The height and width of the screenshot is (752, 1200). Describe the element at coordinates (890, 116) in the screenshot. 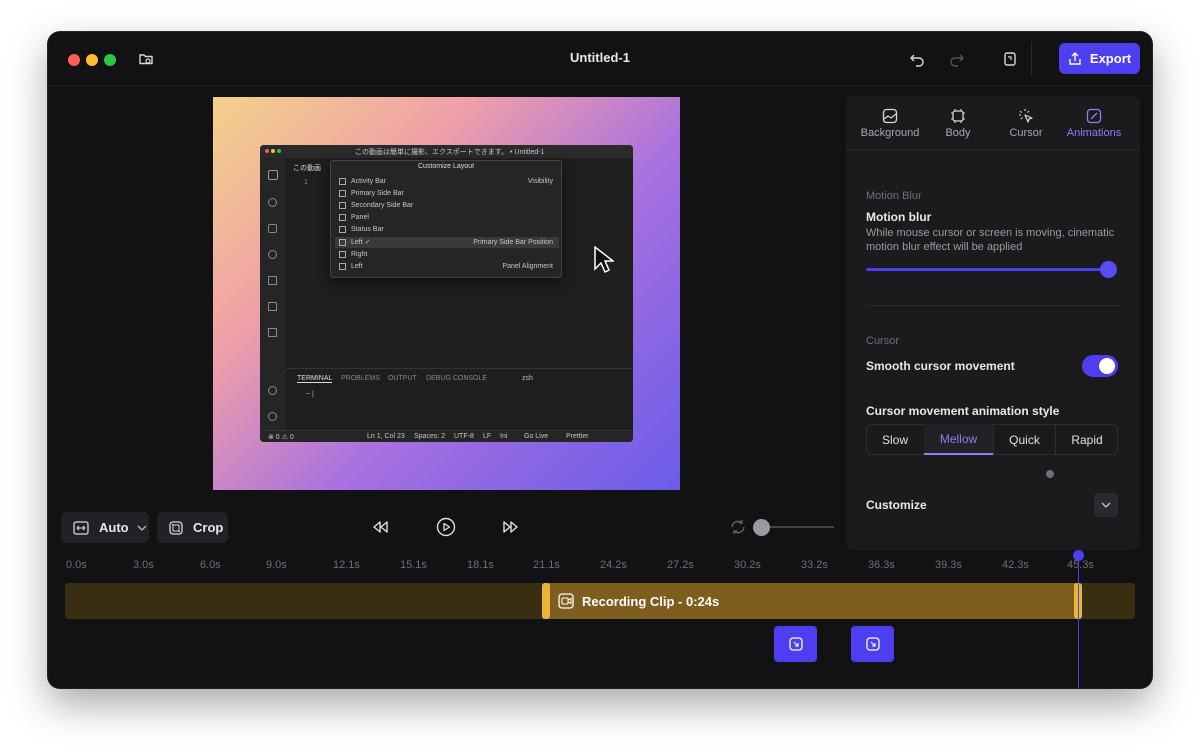

I see `image-icon` at that location.